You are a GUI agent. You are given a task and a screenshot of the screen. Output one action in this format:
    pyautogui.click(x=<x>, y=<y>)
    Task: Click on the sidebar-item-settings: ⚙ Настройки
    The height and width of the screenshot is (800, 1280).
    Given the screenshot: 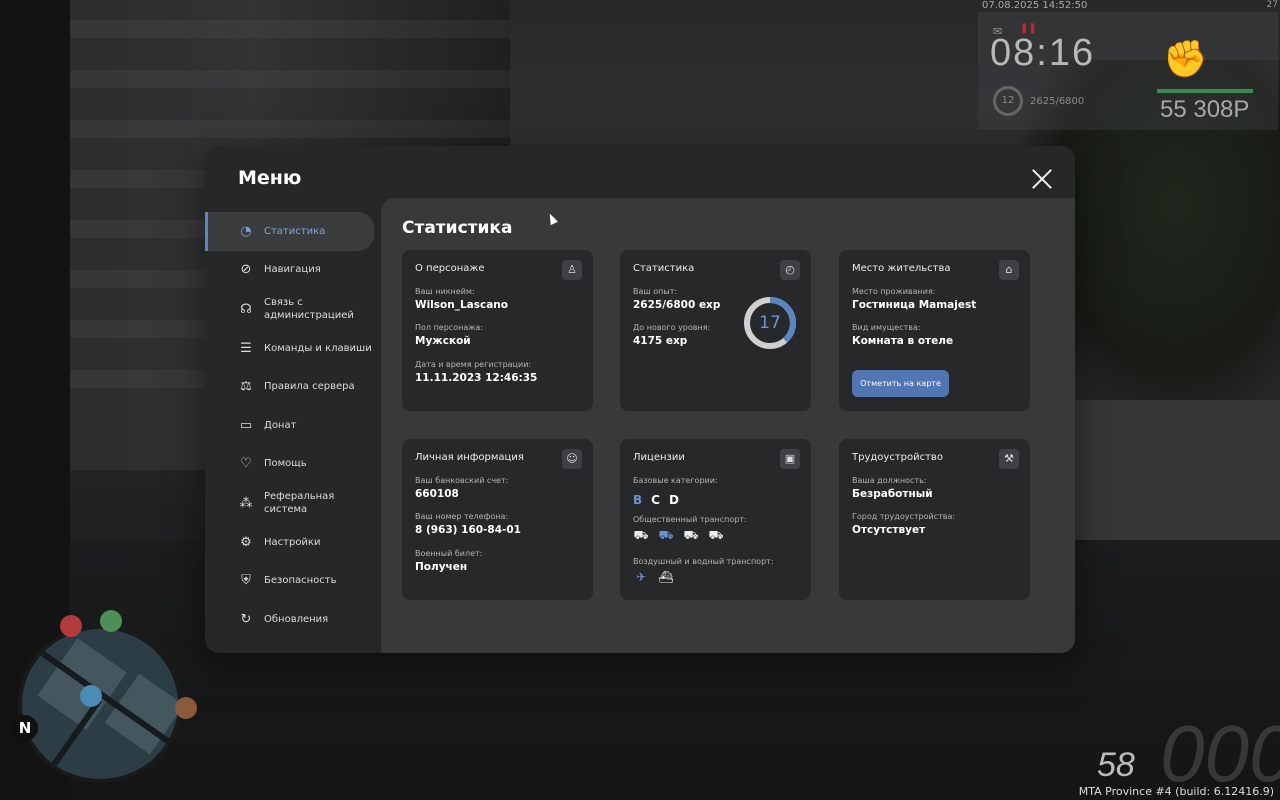 What is the action you would take?
    pyautogui.click(x=293, y=542)
    